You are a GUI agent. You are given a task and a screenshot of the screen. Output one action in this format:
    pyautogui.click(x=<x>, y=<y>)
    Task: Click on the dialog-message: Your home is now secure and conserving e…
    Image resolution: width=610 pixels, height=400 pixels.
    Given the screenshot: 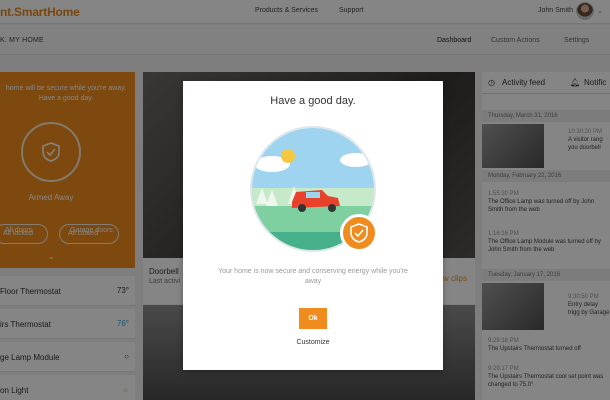 What is the action you would take?
    pyautogui.click(x=313, y=276)
    